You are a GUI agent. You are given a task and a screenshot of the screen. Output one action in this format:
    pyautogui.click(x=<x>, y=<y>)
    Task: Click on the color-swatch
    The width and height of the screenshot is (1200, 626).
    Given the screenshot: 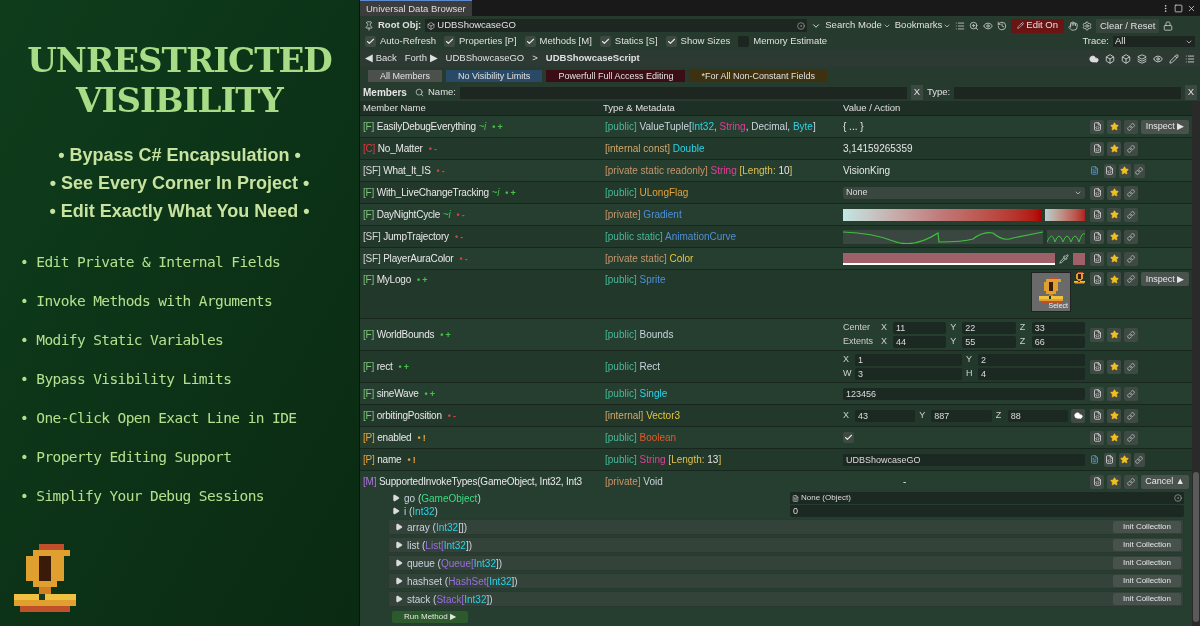 What is the action you would take?
    pyautogui.click(x=1079, y=258)
    